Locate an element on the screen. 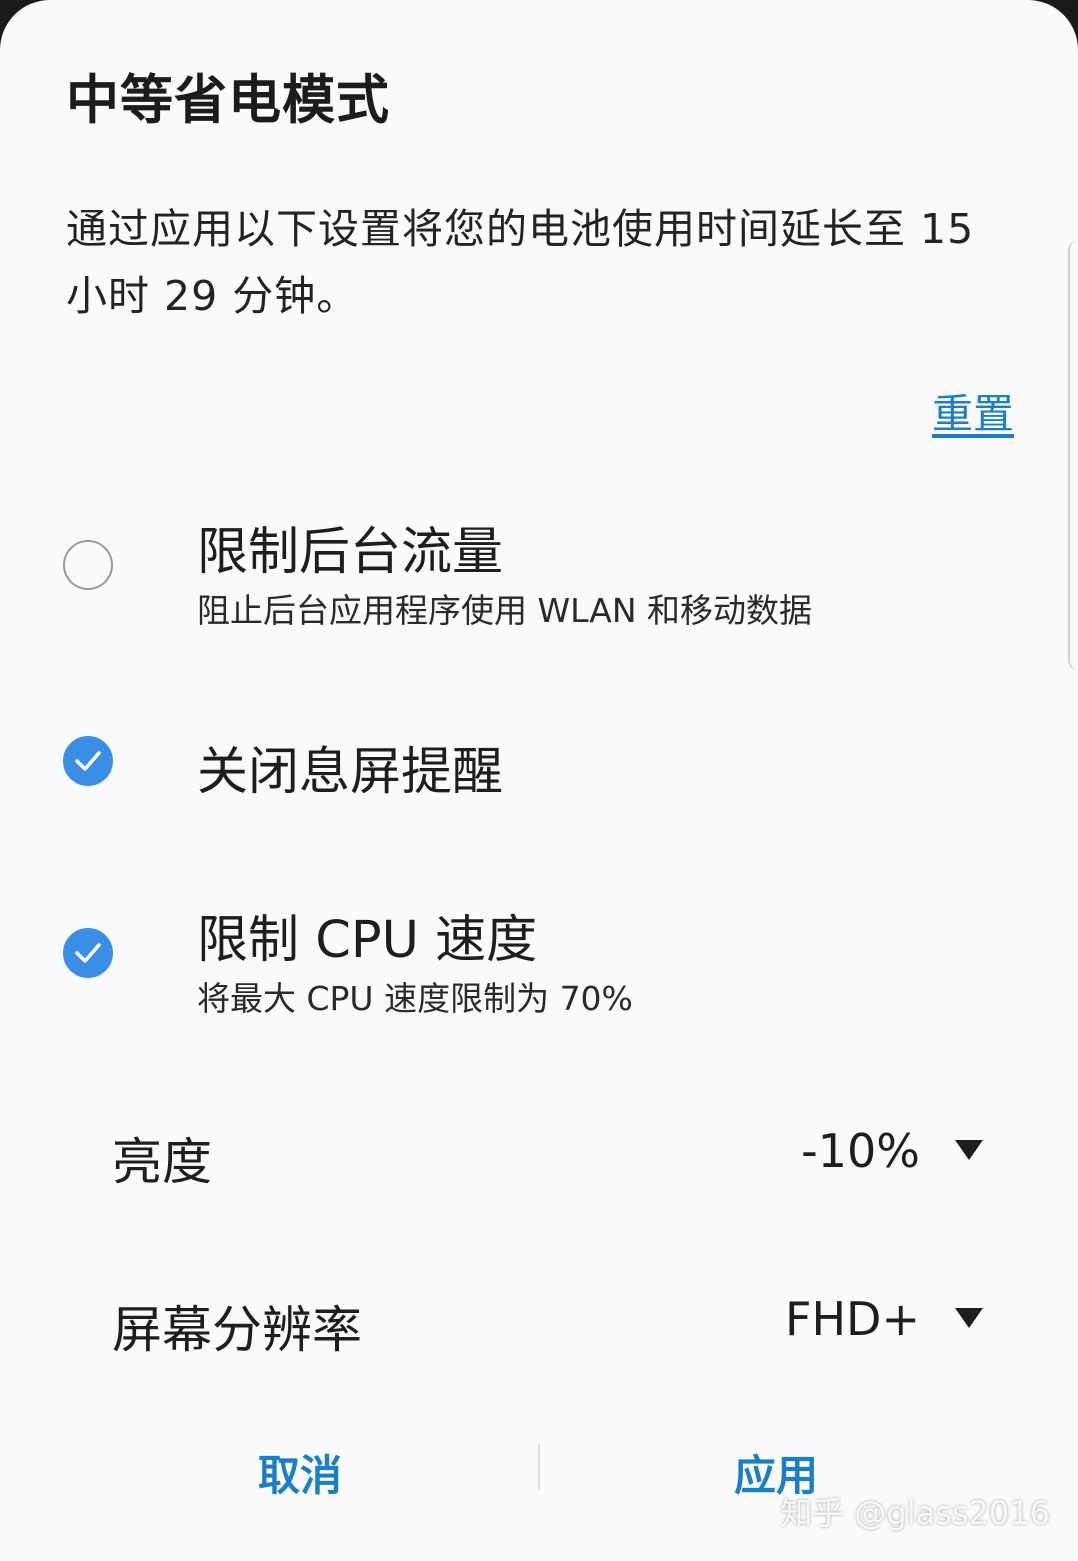 The height and width of the screenshot is (1561, 1078). option-turn-off-always-on-display: 关闭息屏提醒 is located at coordinates (539, 770).